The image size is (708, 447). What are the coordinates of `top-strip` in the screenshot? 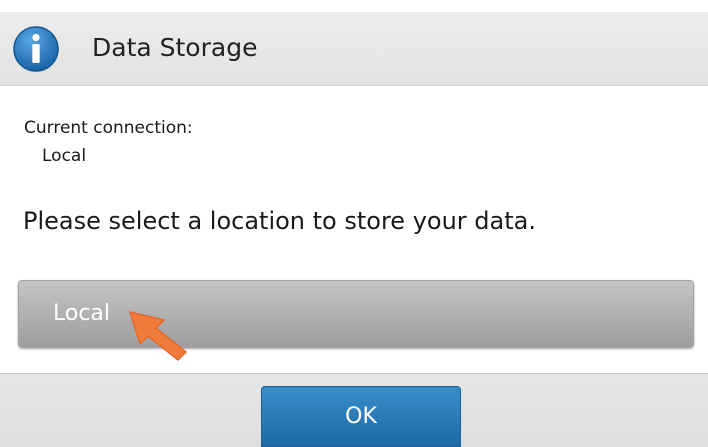 It's located at (354, 6).